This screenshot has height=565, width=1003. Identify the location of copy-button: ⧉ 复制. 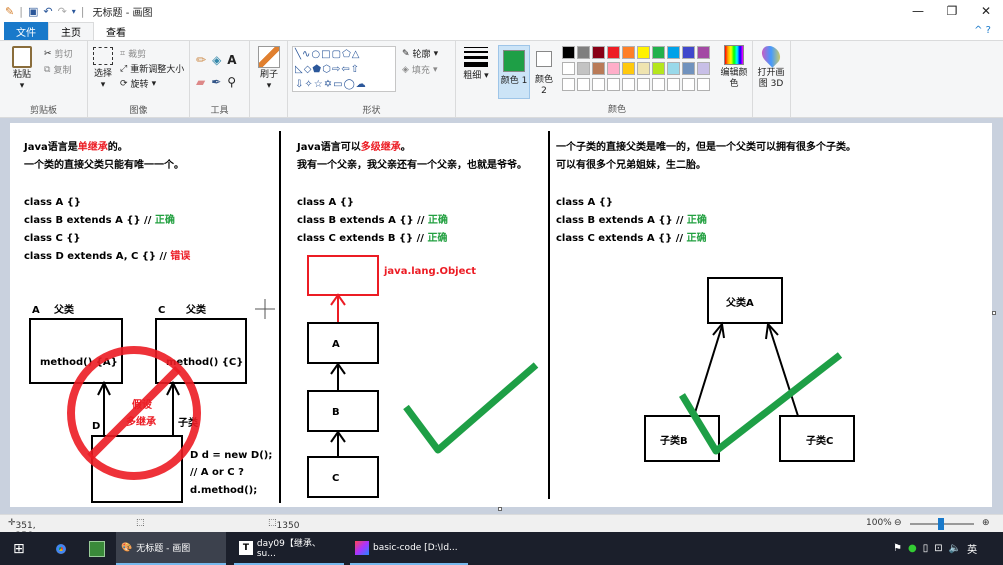
(57, 70).